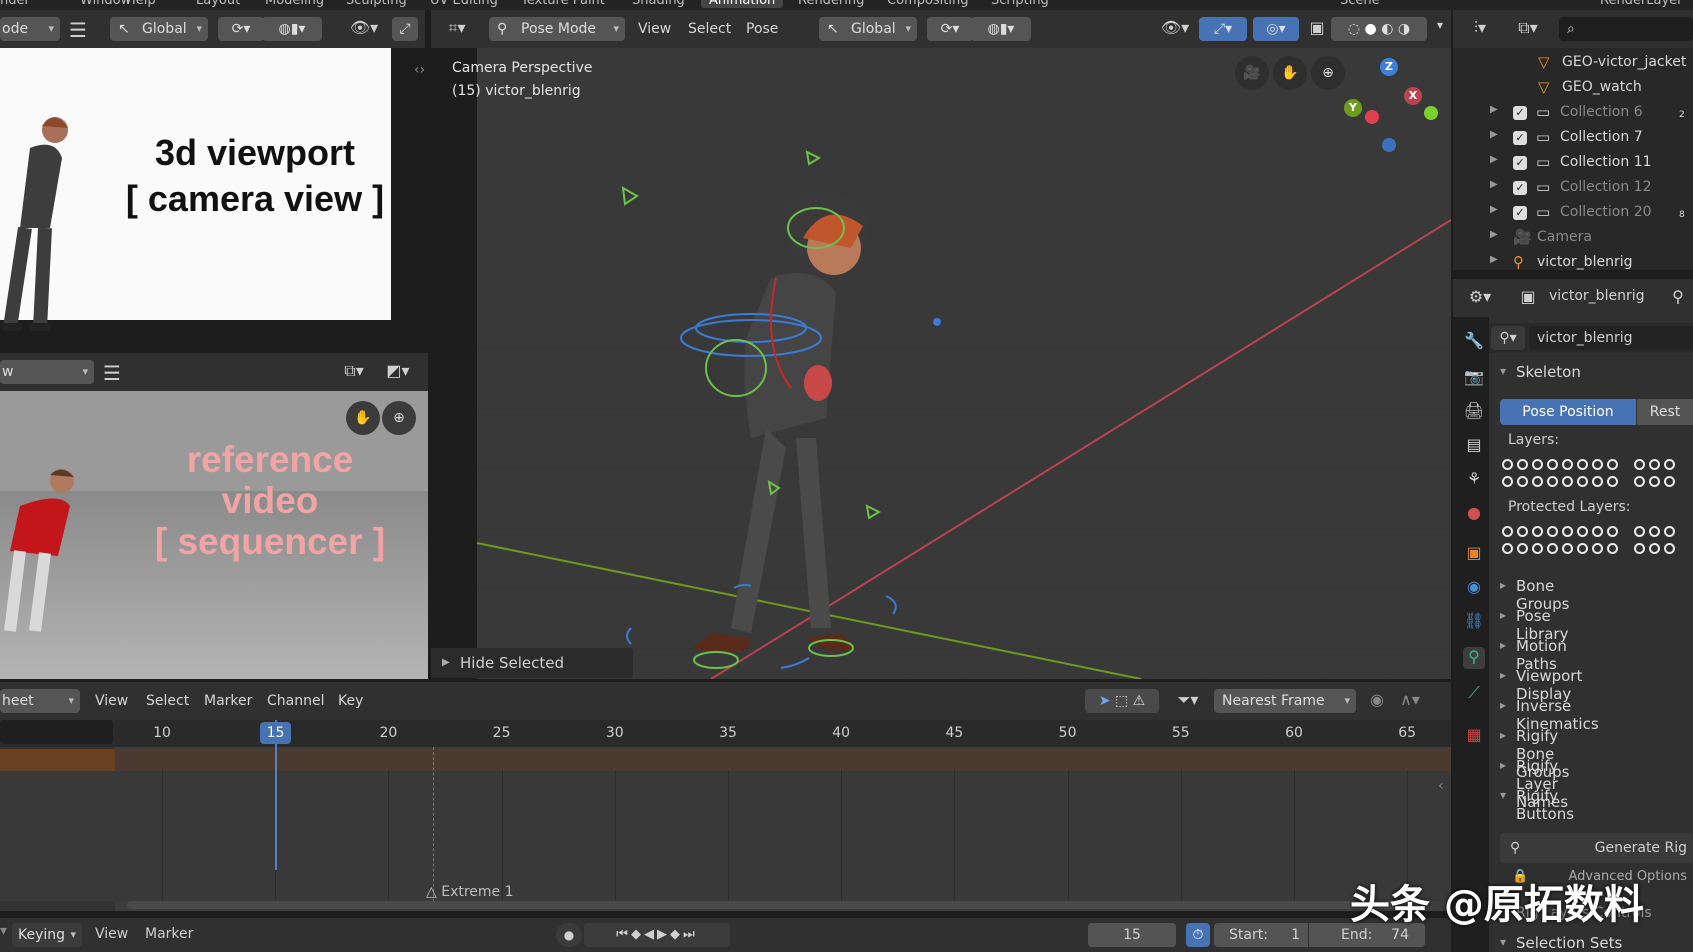  What do you see at coordinates (350, 701) in the screenshot?
I see `dopesheet-menu-key: Key` at bounding box center [350, 701].